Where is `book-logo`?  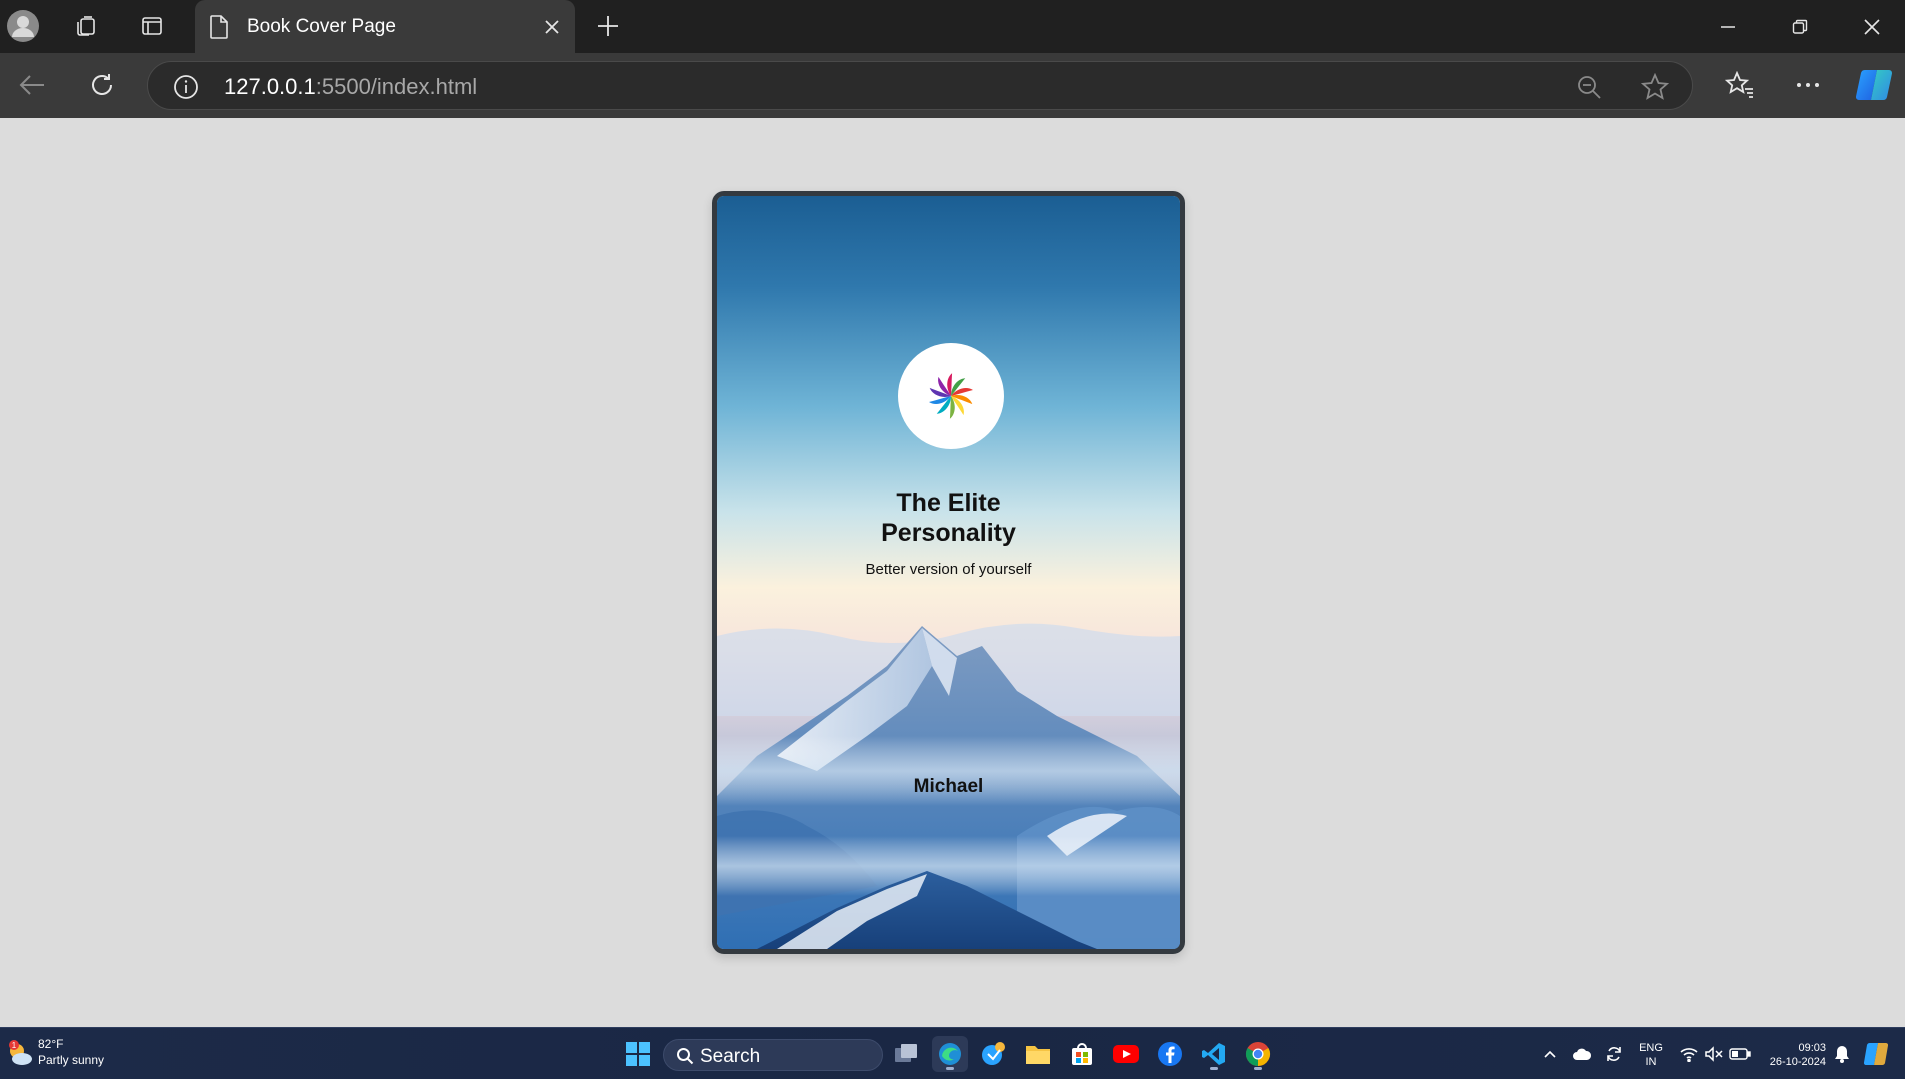
book-logo is located at coordinates (951, 396).